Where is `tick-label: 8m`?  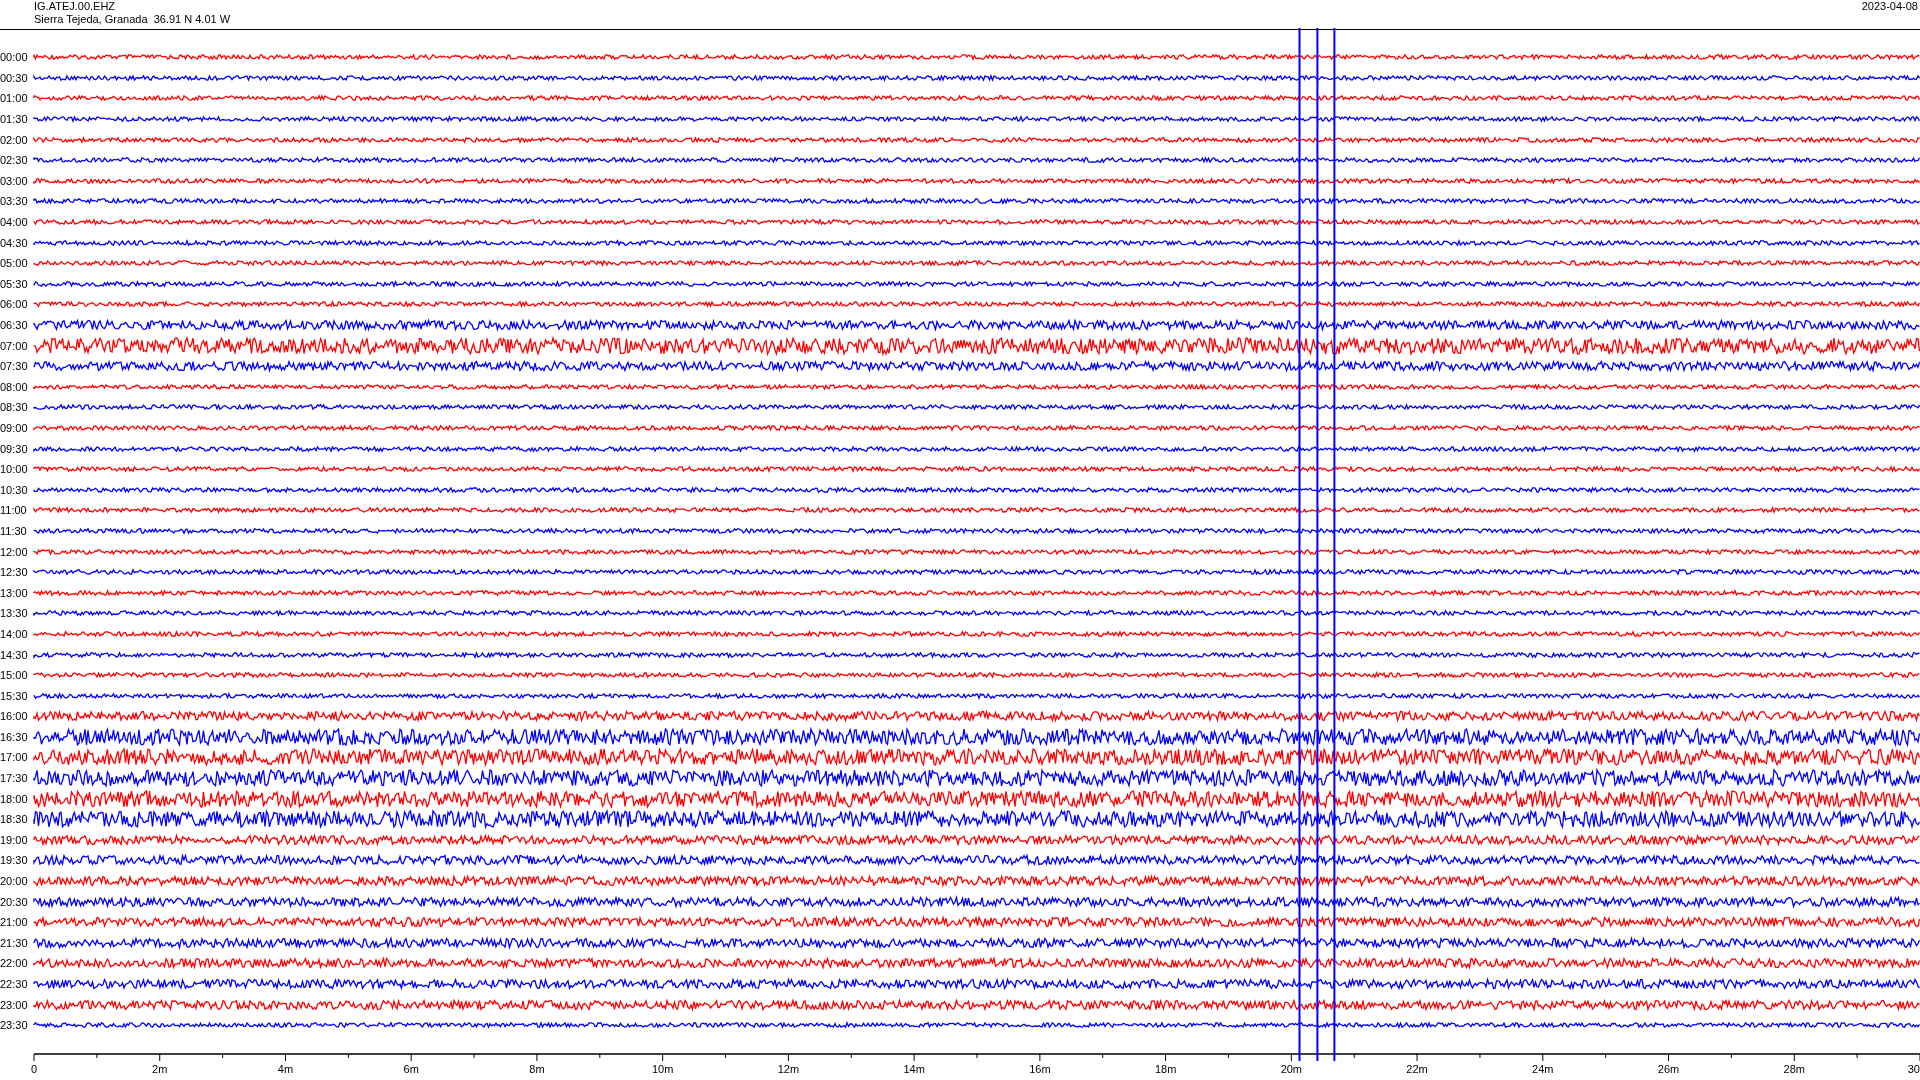 tick-label: 8m is located at coordinates (537, 1068).